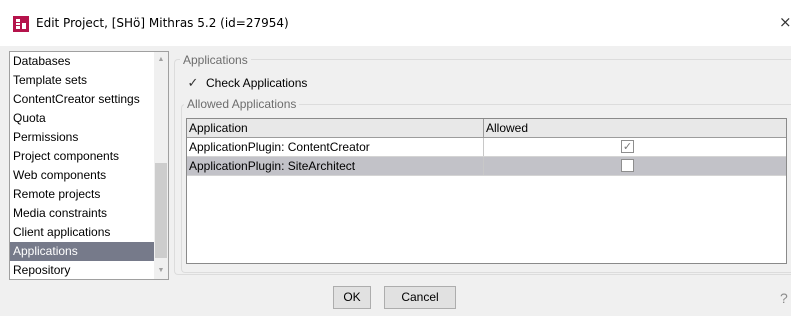 The image size is (791, 316). I want to click on check-applications-option: ✓ Check Applications, so click(246, 83).